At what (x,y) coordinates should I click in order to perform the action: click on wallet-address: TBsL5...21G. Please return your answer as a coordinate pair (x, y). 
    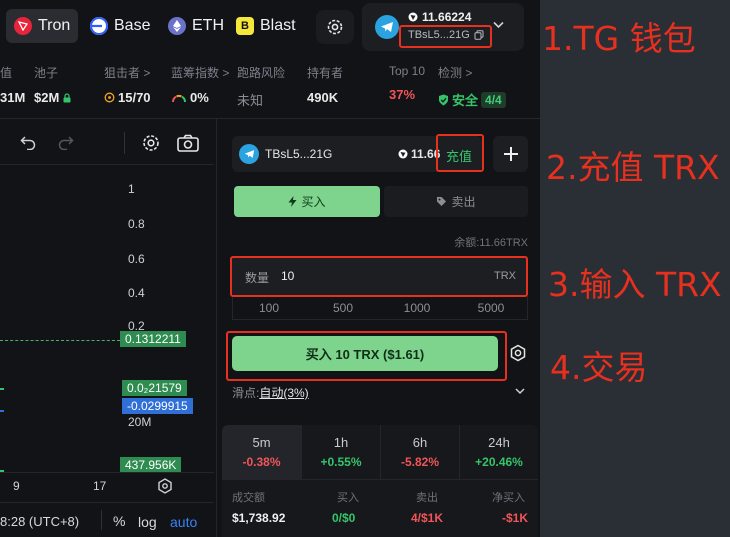
    Looking at the image, I should click on (446, 35).